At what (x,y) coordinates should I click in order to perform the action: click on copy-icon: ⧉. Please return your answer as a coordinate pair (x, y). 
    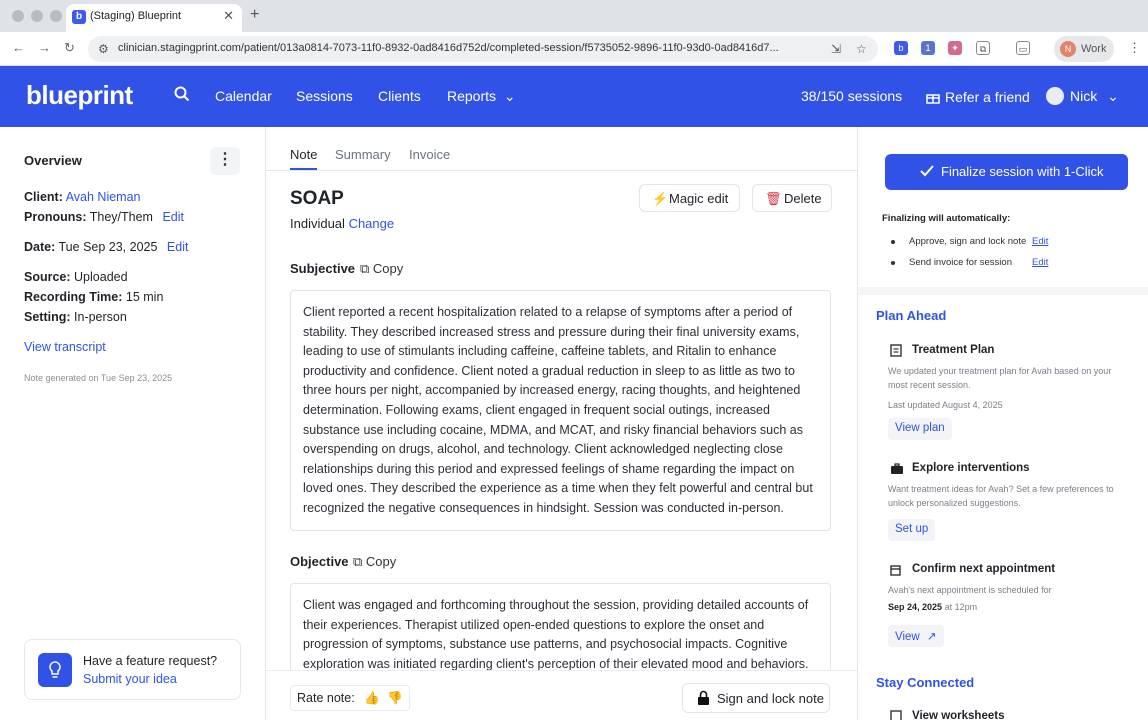
    Looking at the image, I should click on (358, 561).